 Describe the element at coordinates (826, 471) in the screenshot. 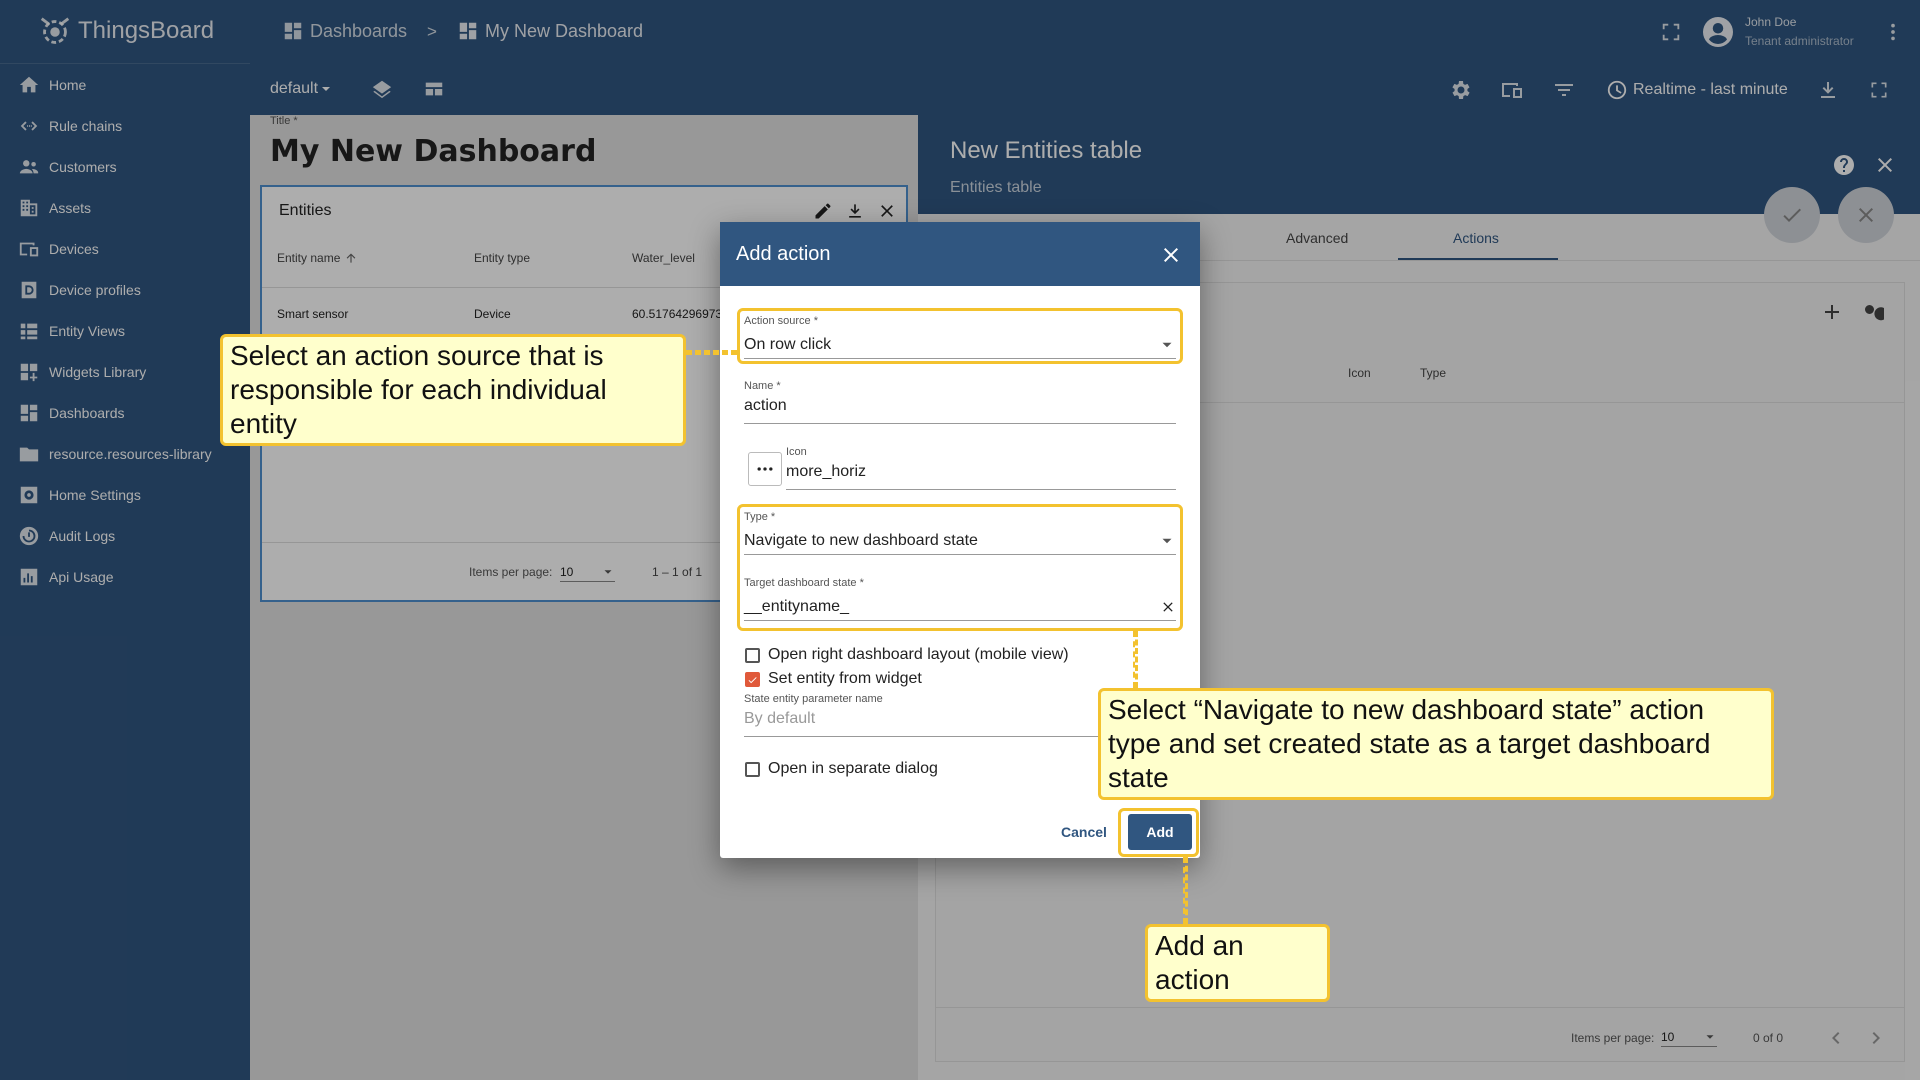

I see `icon-value: more_horiz` at that location.